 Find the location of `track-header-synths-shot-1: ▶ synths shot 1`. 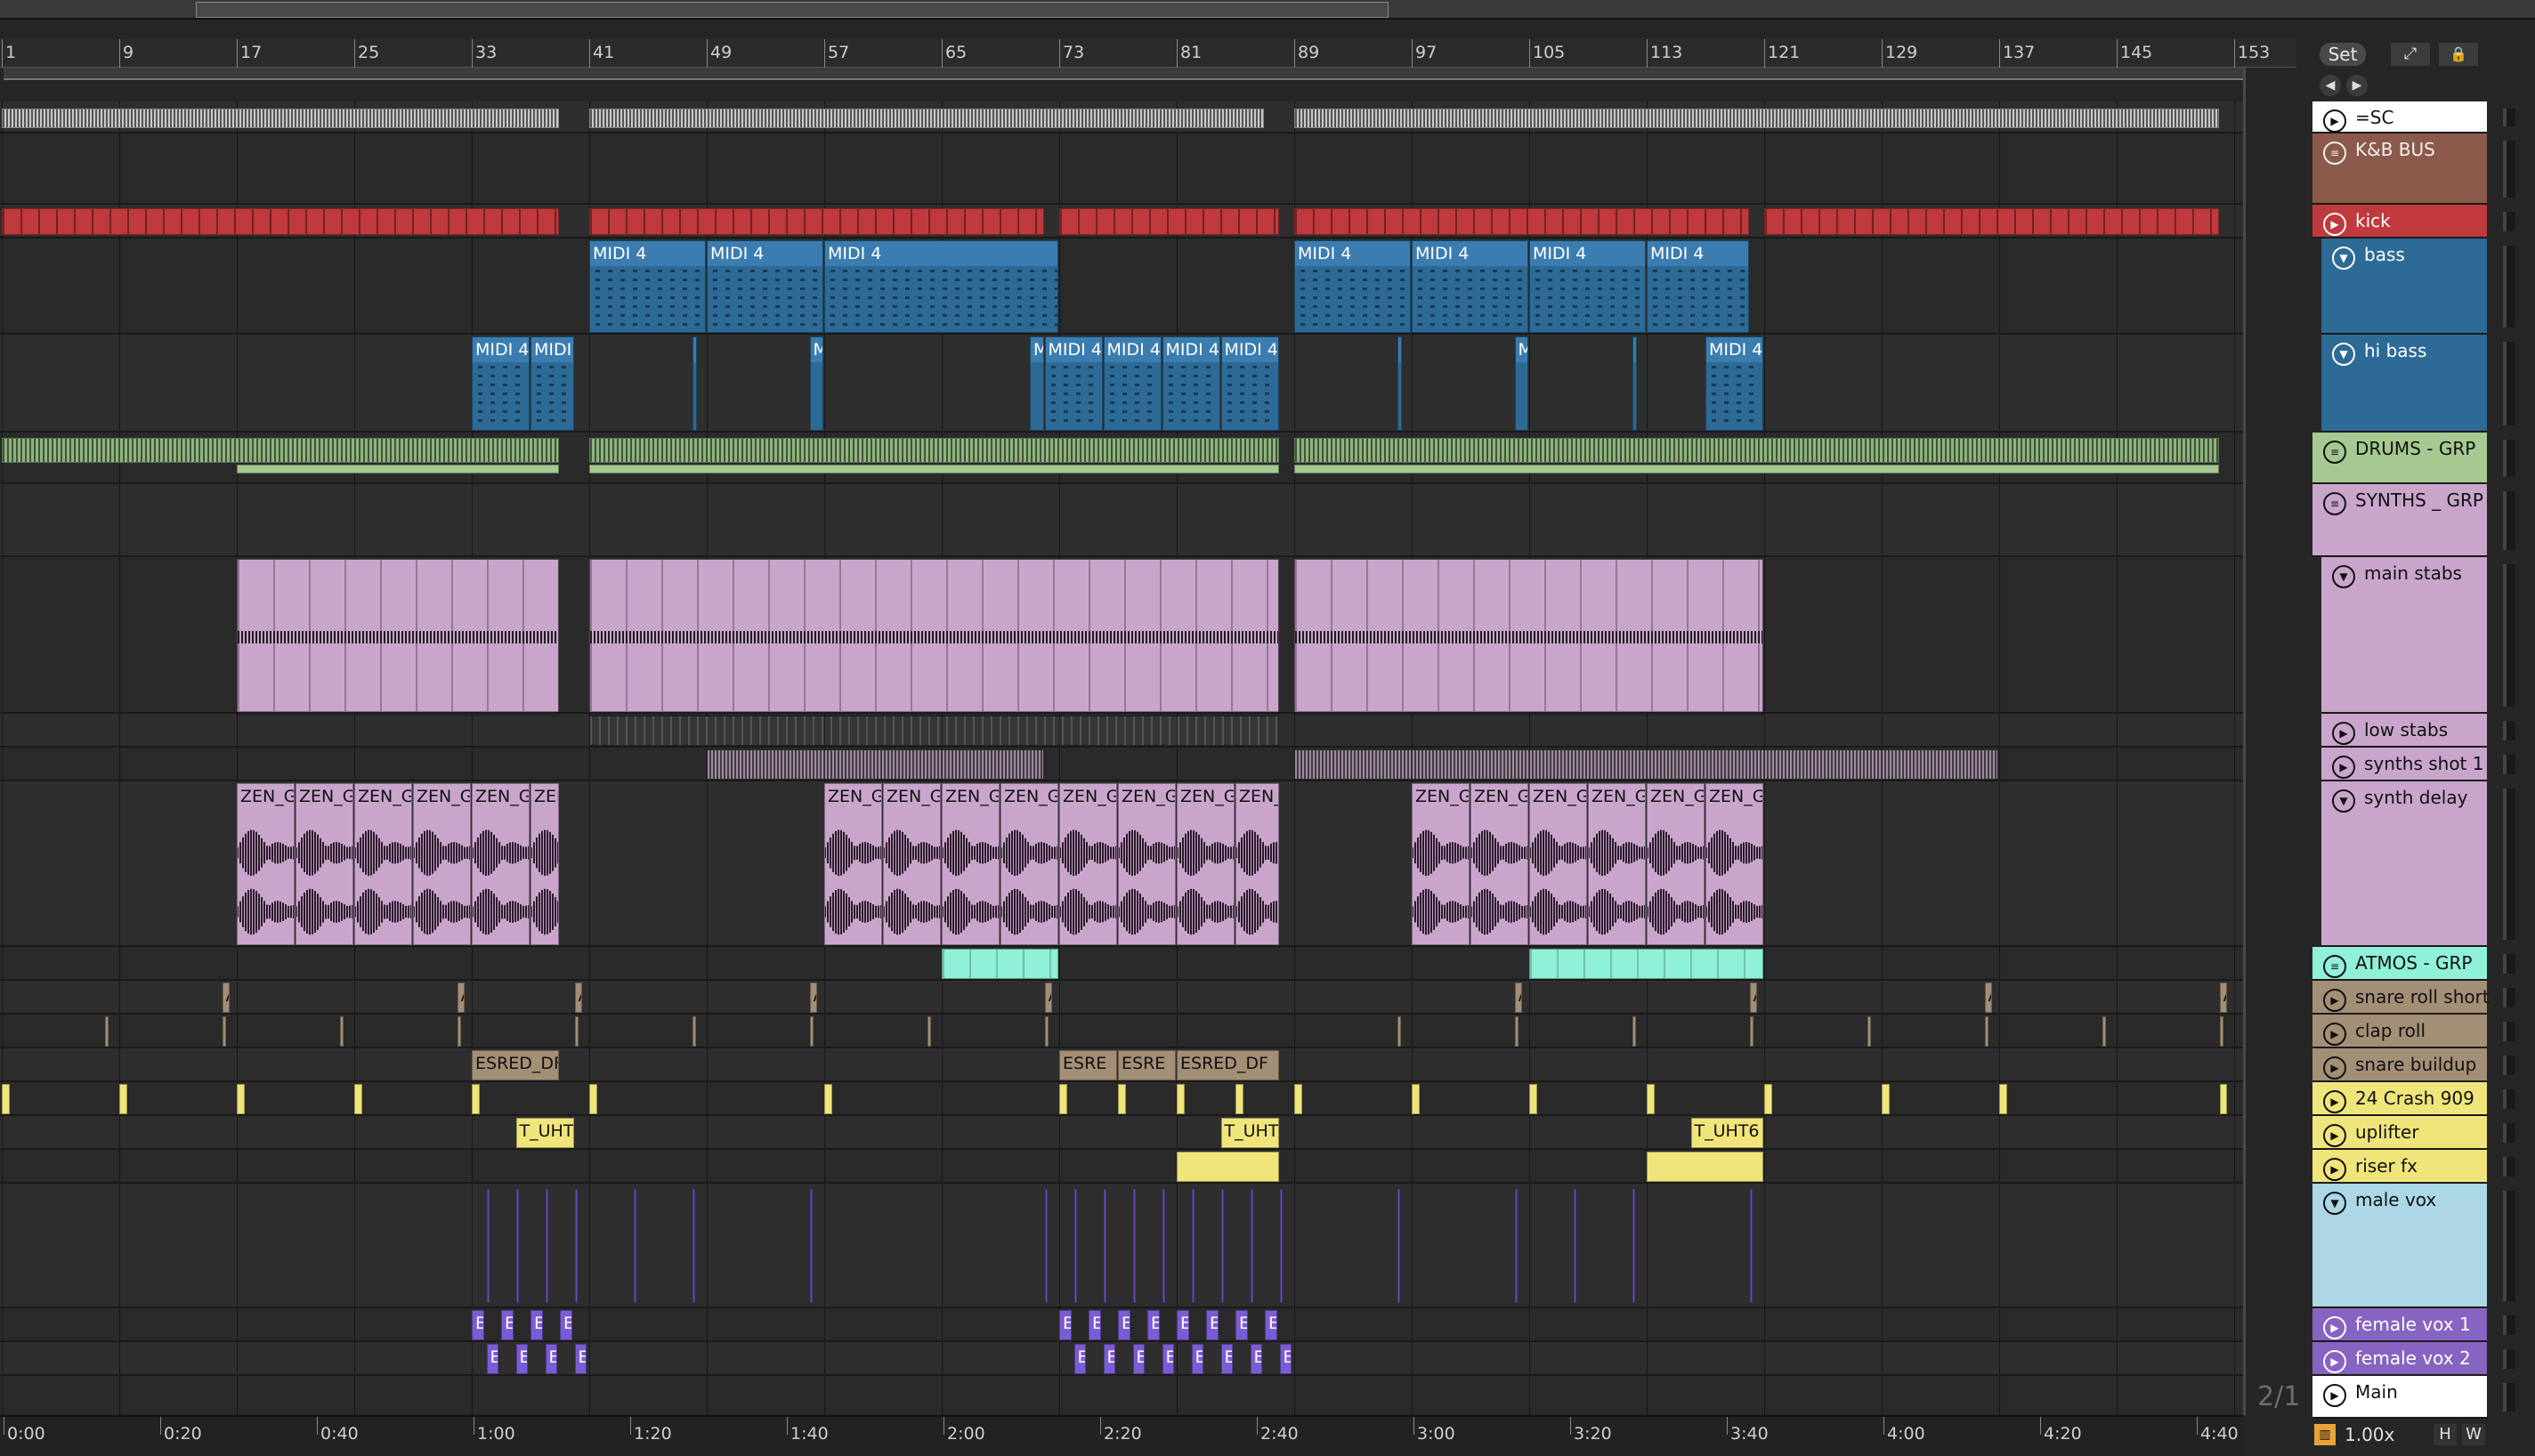

track-header-synths-shot-1: ▶ synths shot 1 is located at coordinates (2404, 764).